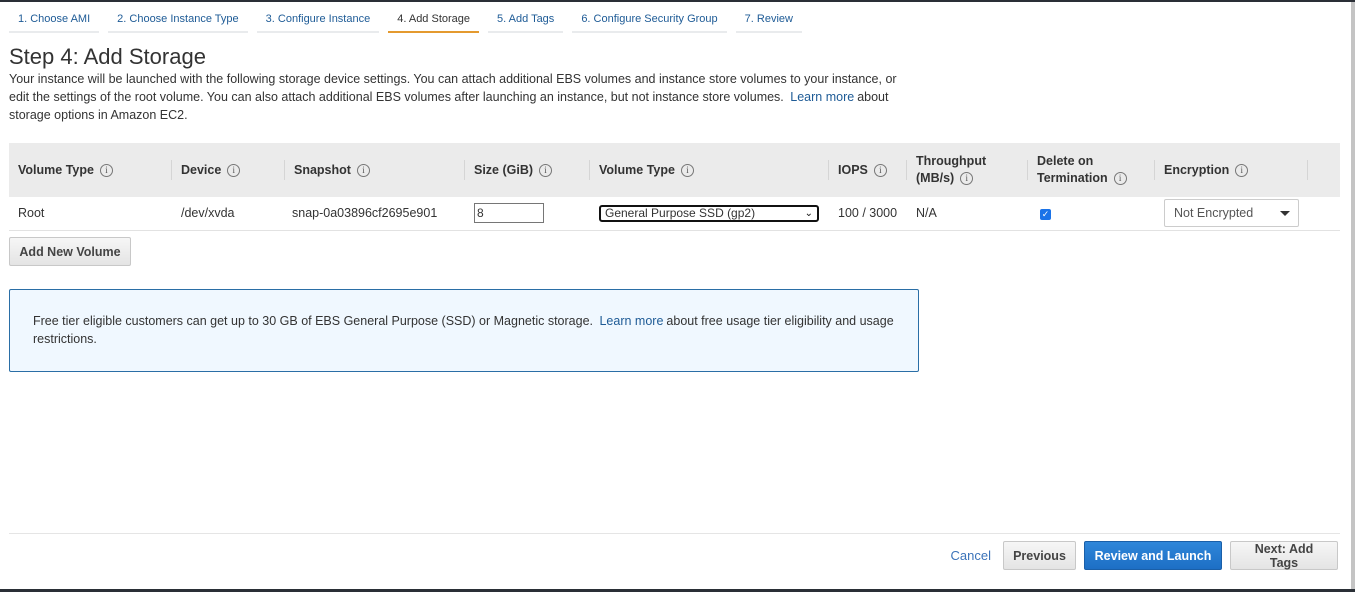 This screenshot has width=1355, height=592. Describe the element at coordinates (1091, 213) in the screenshot. I see `cell-delete-on-termination: ✓` at that location.